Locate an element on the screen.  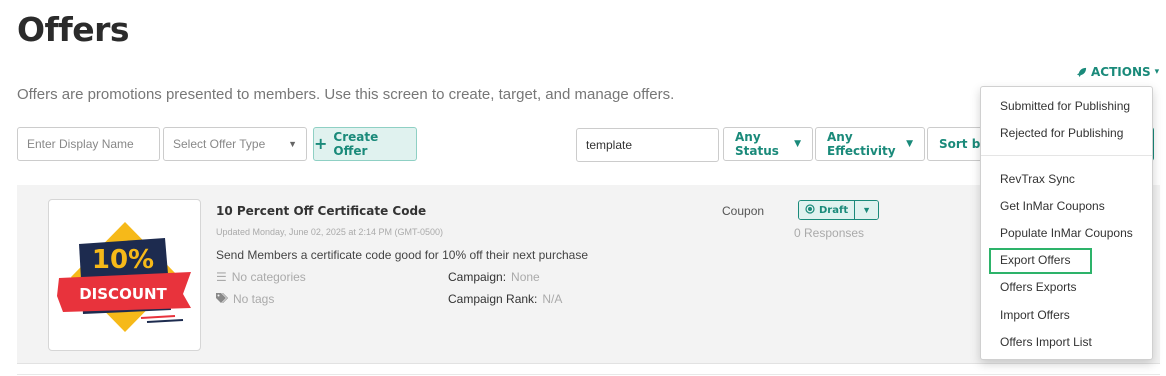
tags-value: No tags is located at coordinates (254, 299).